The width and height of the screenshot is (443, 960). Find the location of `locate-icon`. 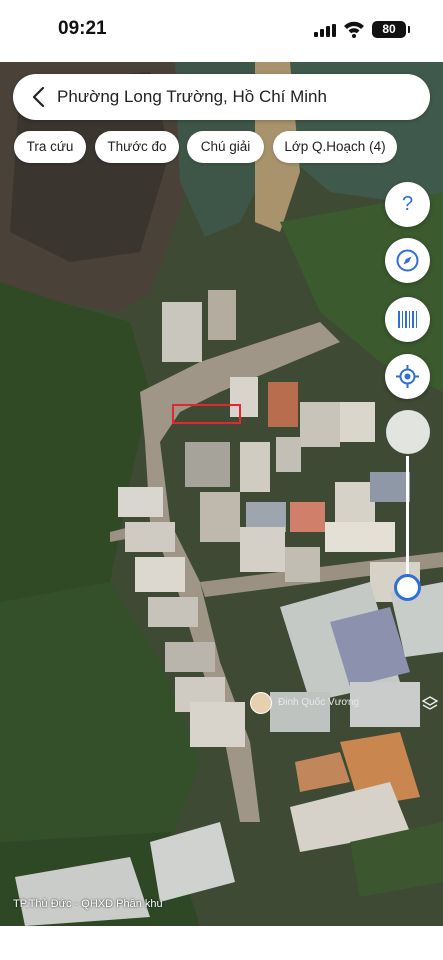

locate-icon is located at coordinates (407, 376).